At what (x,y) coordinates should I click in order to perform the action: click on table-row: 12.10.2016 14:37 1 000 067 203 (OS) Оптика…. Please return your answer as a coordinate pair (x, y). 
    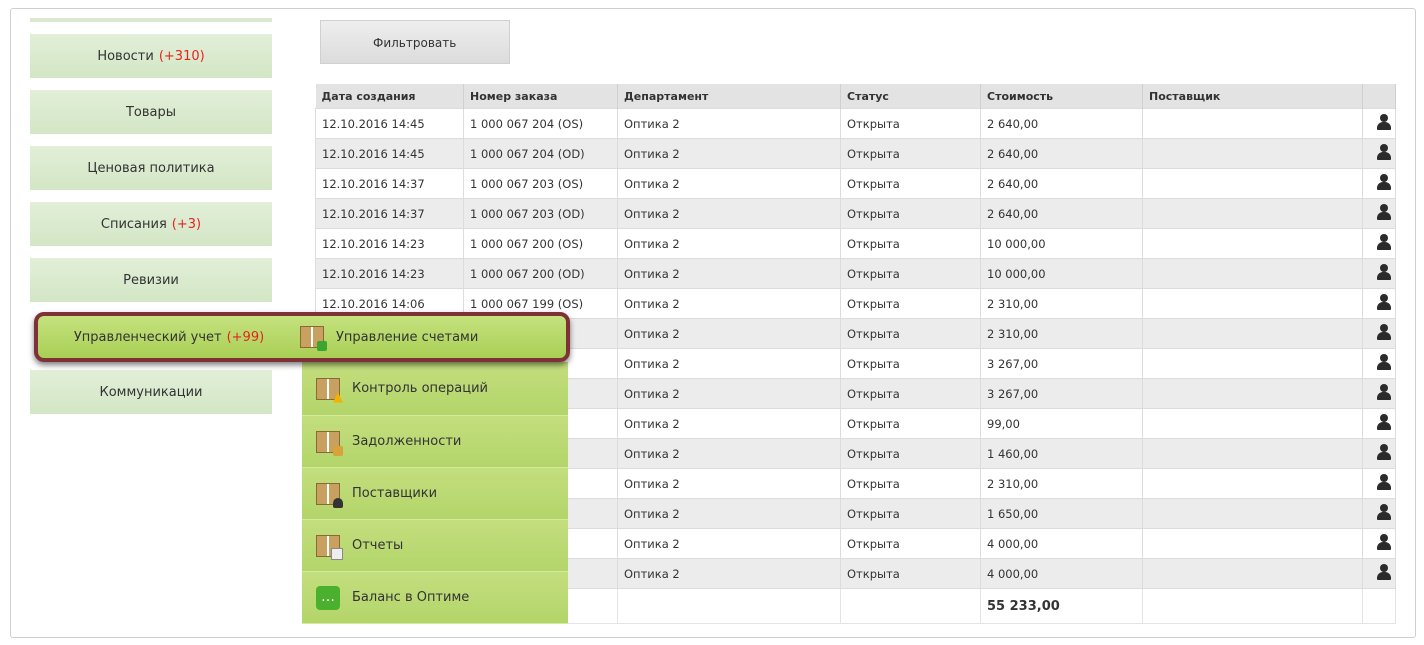
    Looking at the image, I should click on (855, 183).